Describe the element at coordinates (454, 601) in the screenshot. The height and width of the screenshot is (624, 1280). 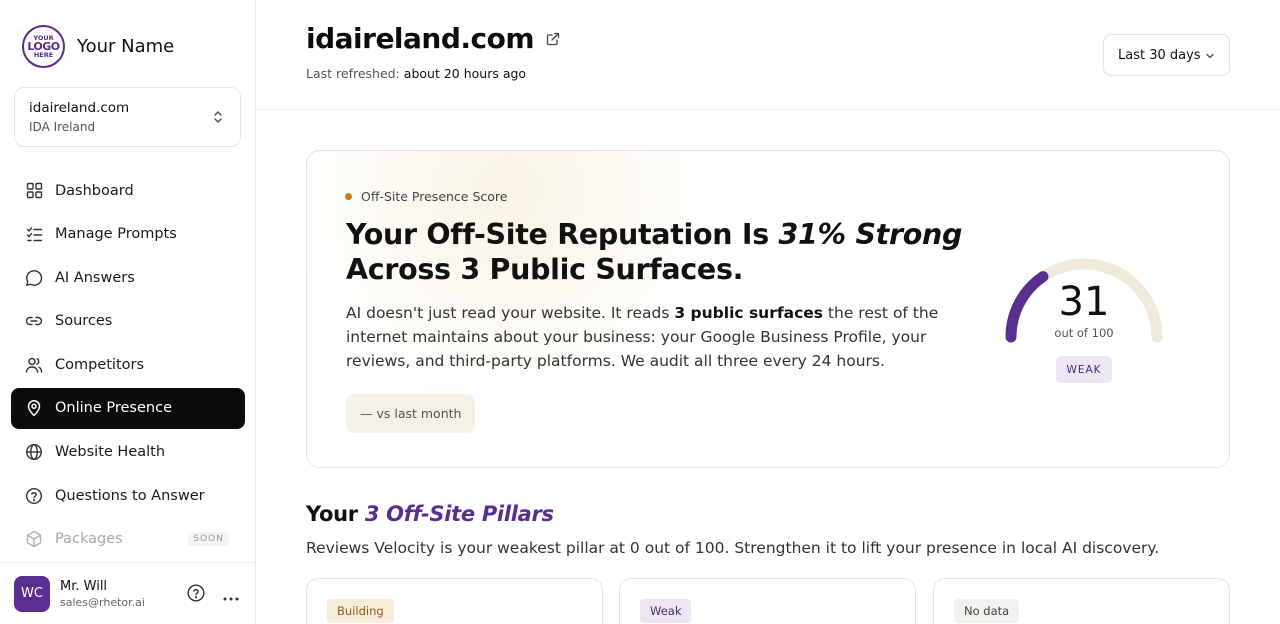
I see `pillar-card: Building` at that location.